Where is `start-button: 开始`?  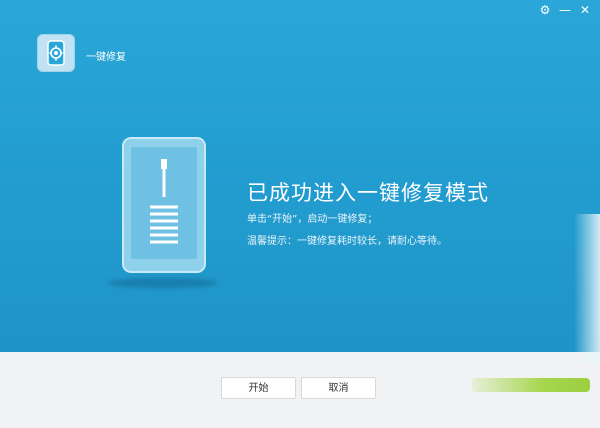 start-button: 开始 is located at coordinates (258, 388).